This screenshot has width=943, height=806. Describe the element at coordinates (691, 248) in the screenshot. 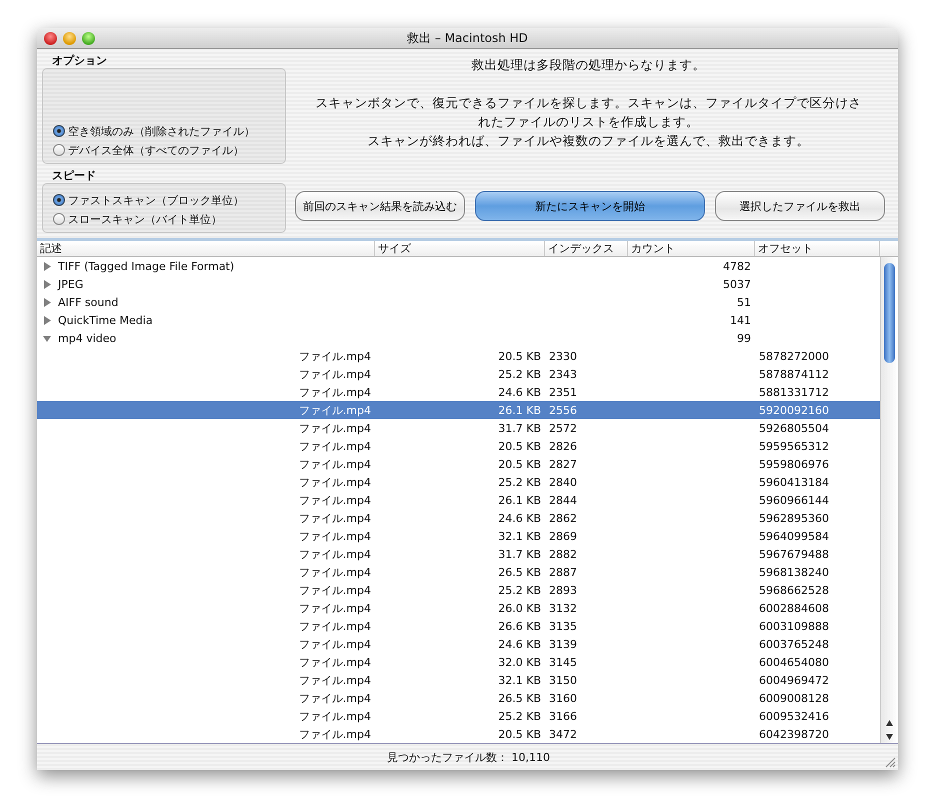

I see `column-header: カウント` at that location.